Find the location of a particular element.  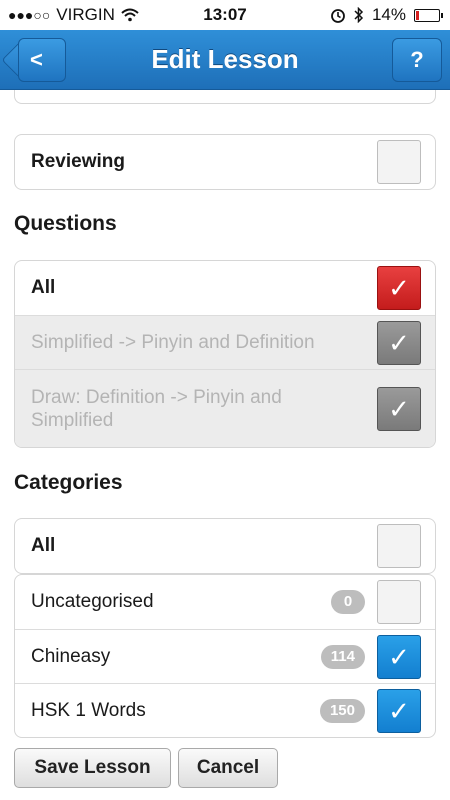

reviewing-row: Reviewing is located at coordinates (225, 162).